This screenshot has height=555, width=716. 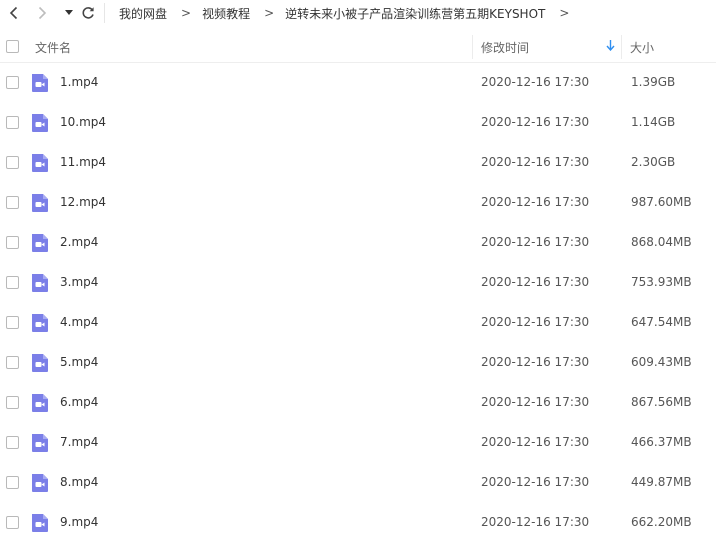 What do you see at coordinates (358, 323) in the screenshot?
I see `file-row: 4.mp4 2020-12-16 17:30 647.54MB` at bounding box center [358, 323].